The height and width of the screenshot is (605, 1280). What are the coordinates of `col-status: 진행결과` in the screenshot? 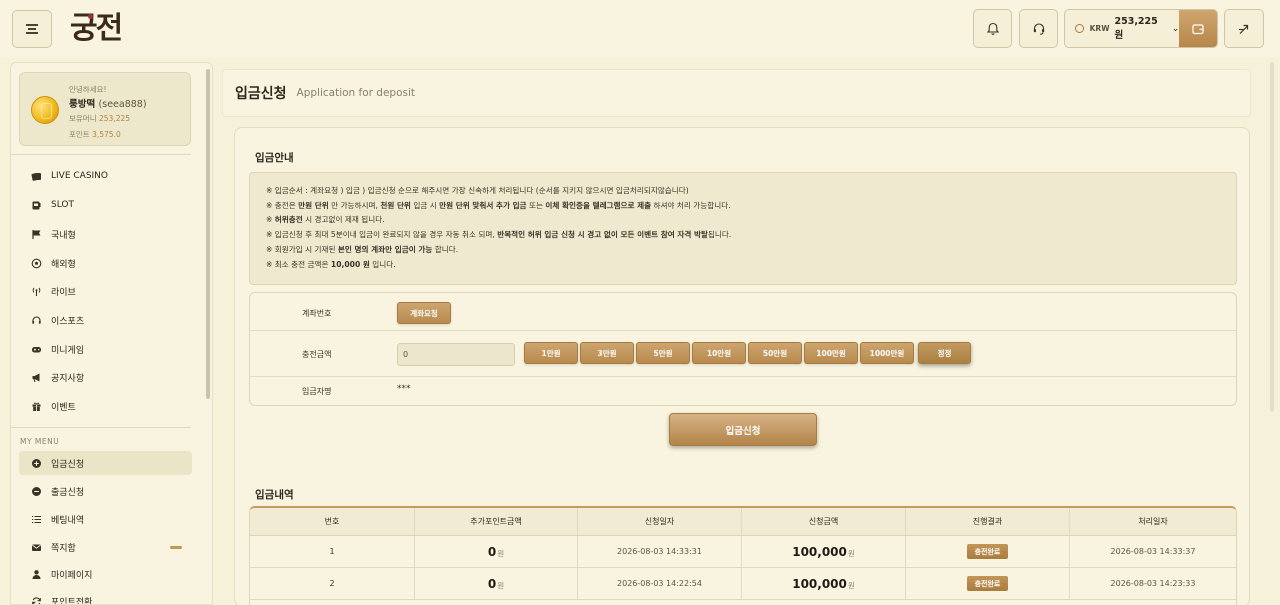 It's located at (988, 521).